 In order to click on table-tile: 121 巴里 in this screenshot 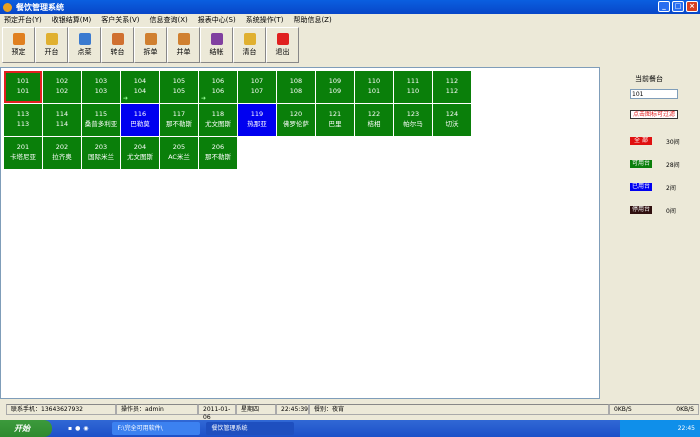, I will do `click(335, 120)`.